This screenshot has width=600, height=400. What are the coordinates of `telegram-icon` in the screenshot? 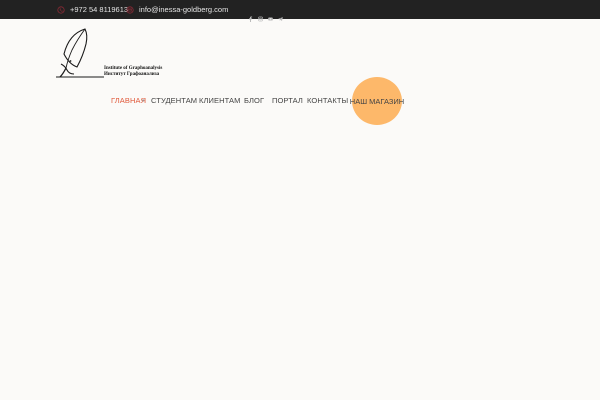 It's located at (280, 19).